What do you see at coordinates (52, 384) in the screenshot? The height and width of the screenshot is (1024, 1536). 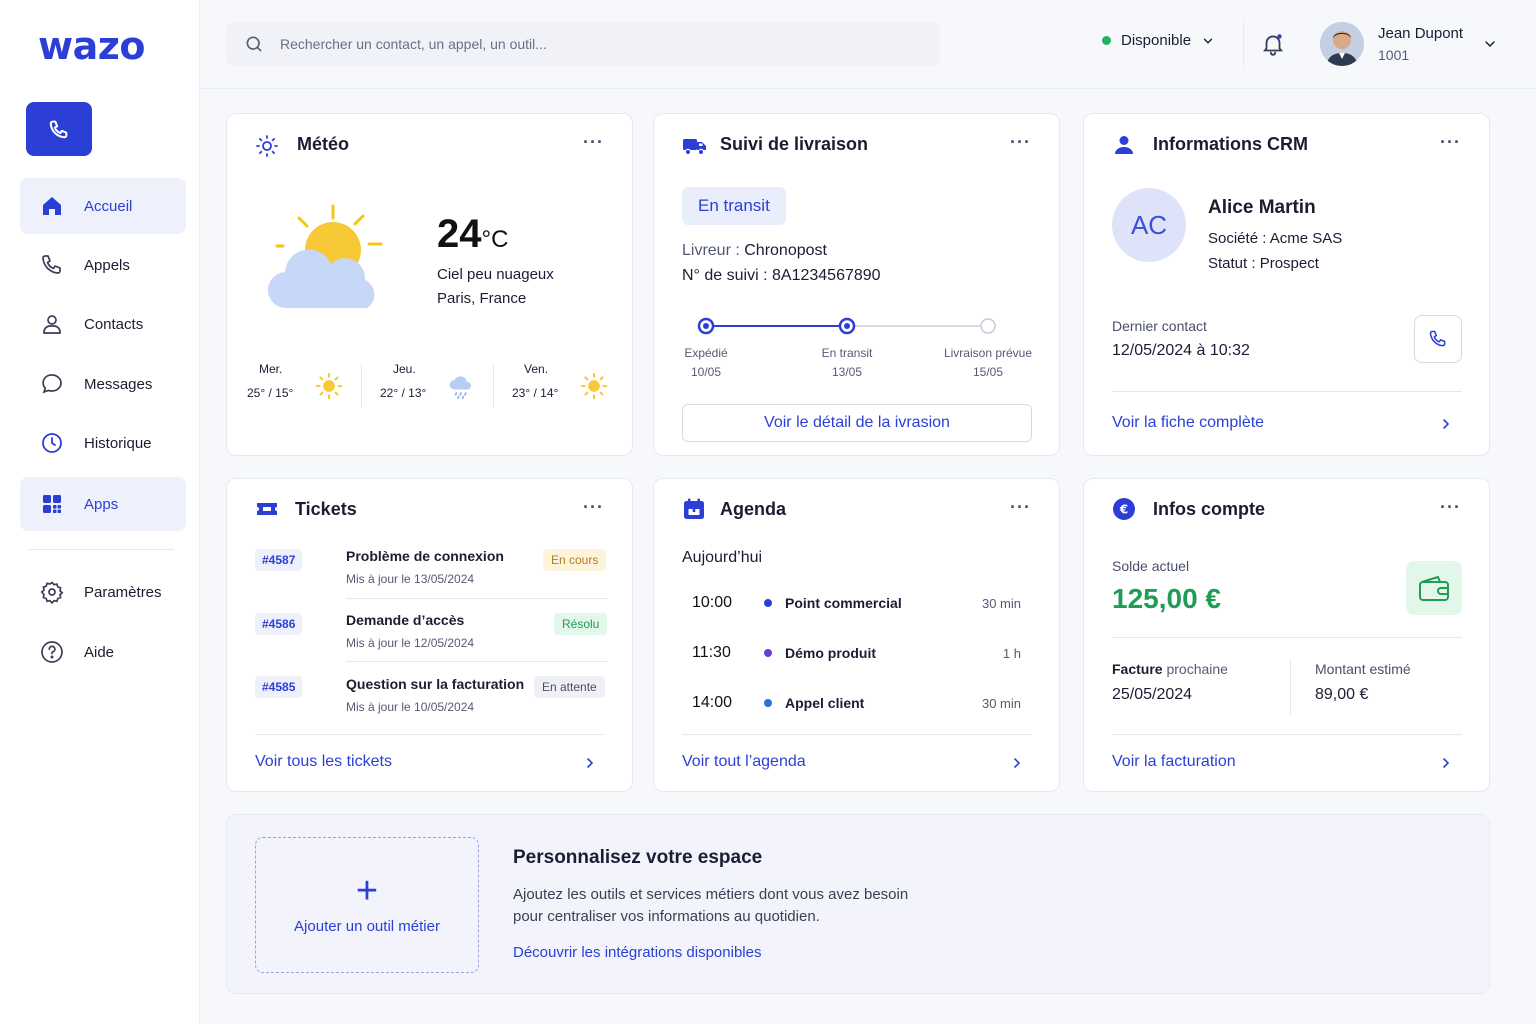 I see `chat-bubble-icon` at bounding box center [52, 384].